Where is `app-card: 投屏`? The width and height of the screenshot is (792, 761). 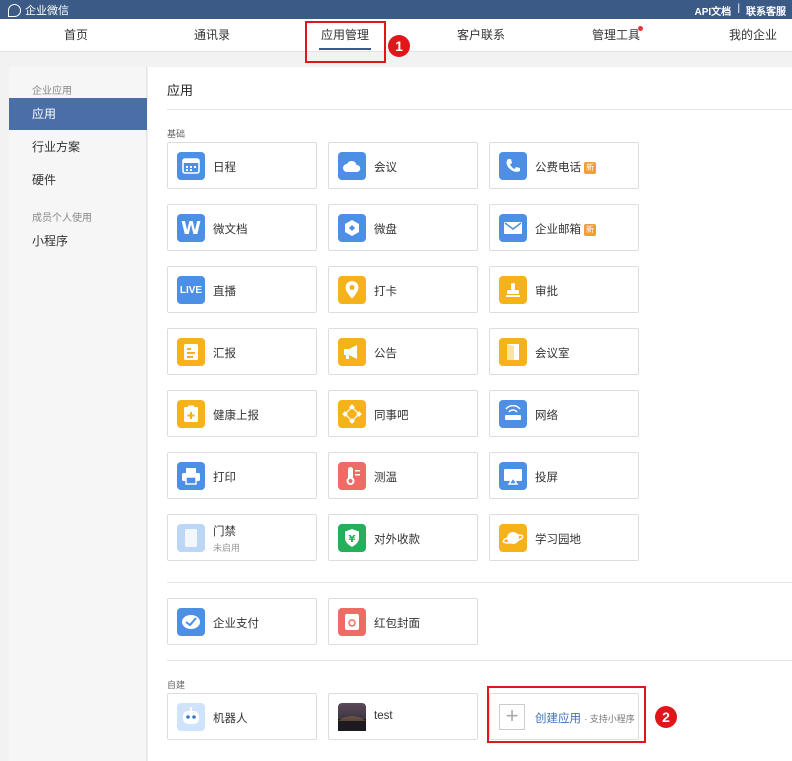 app-card: 投屏 is located at coordinates (564, 475).